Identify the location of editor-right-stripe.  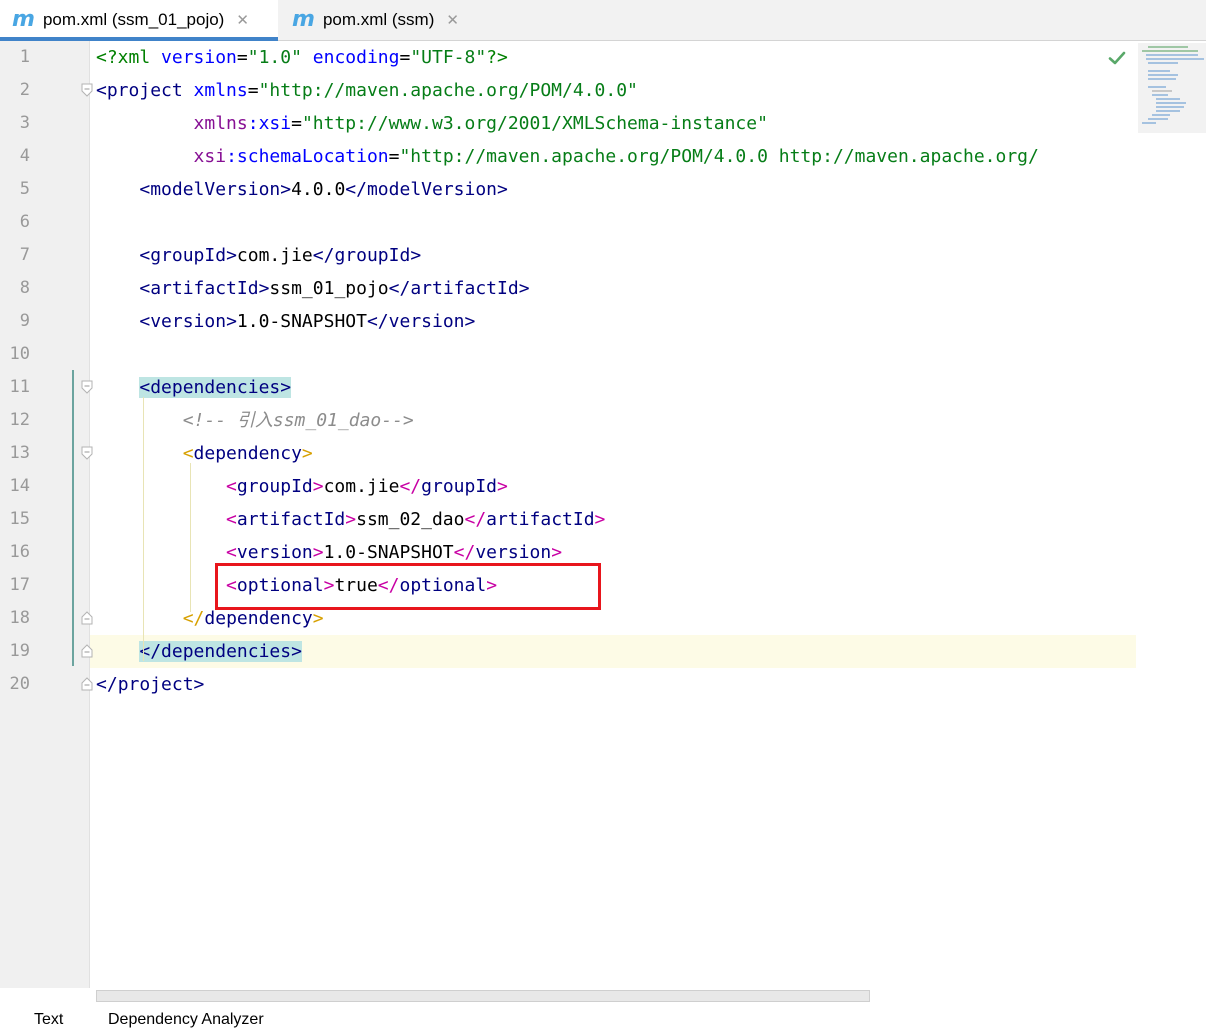
(1171, 514).